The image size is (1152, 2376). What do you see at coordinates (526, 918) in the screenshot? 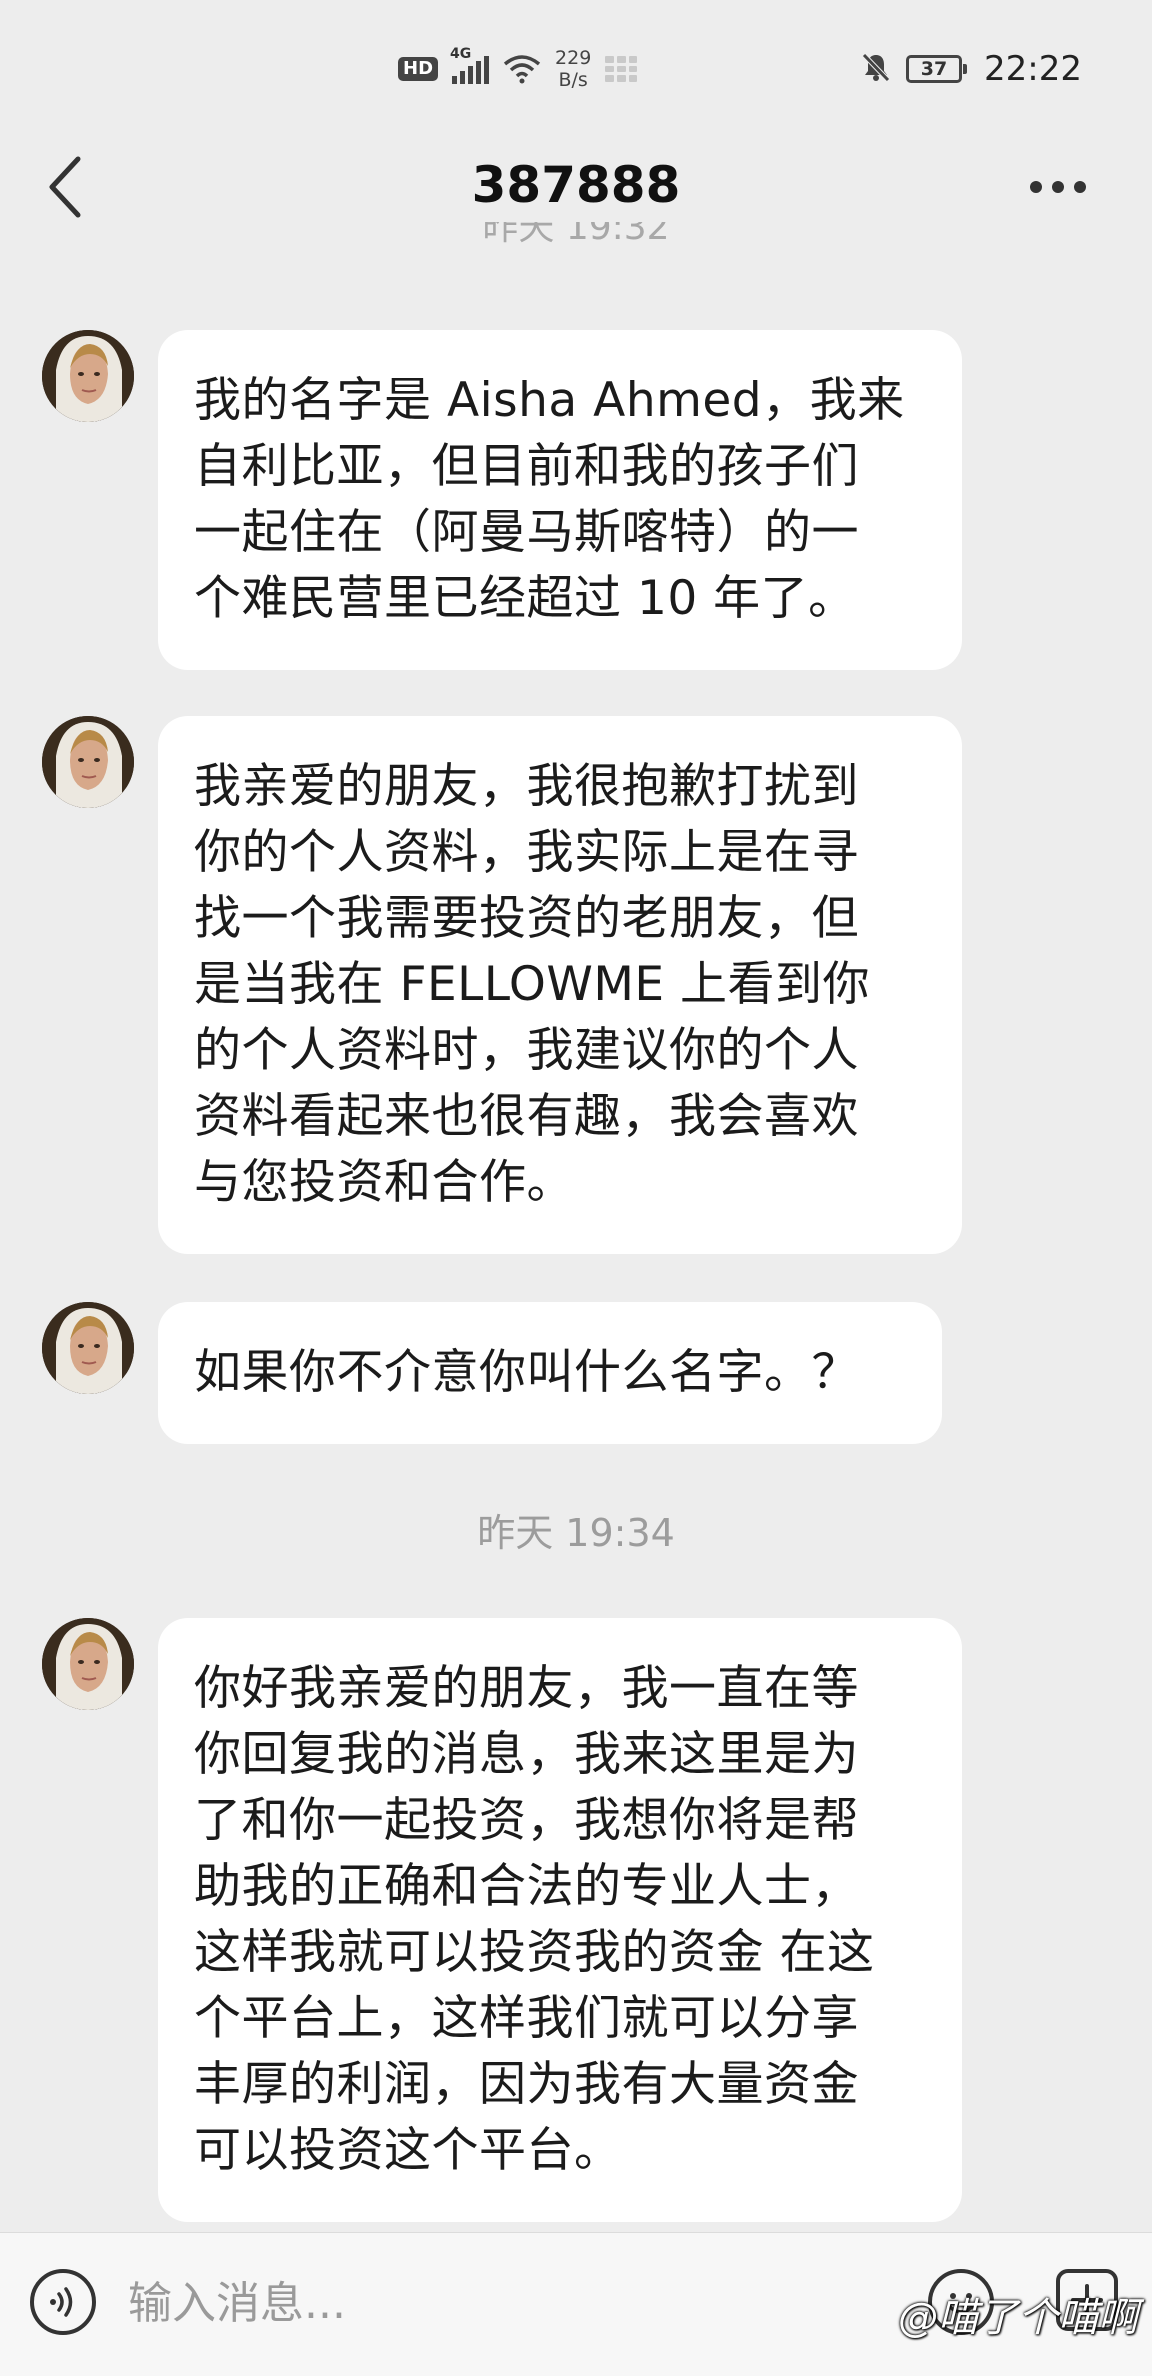
I see `message-line: 找一个我需要投资的老朋友，但` at bounding box center [526, 918].